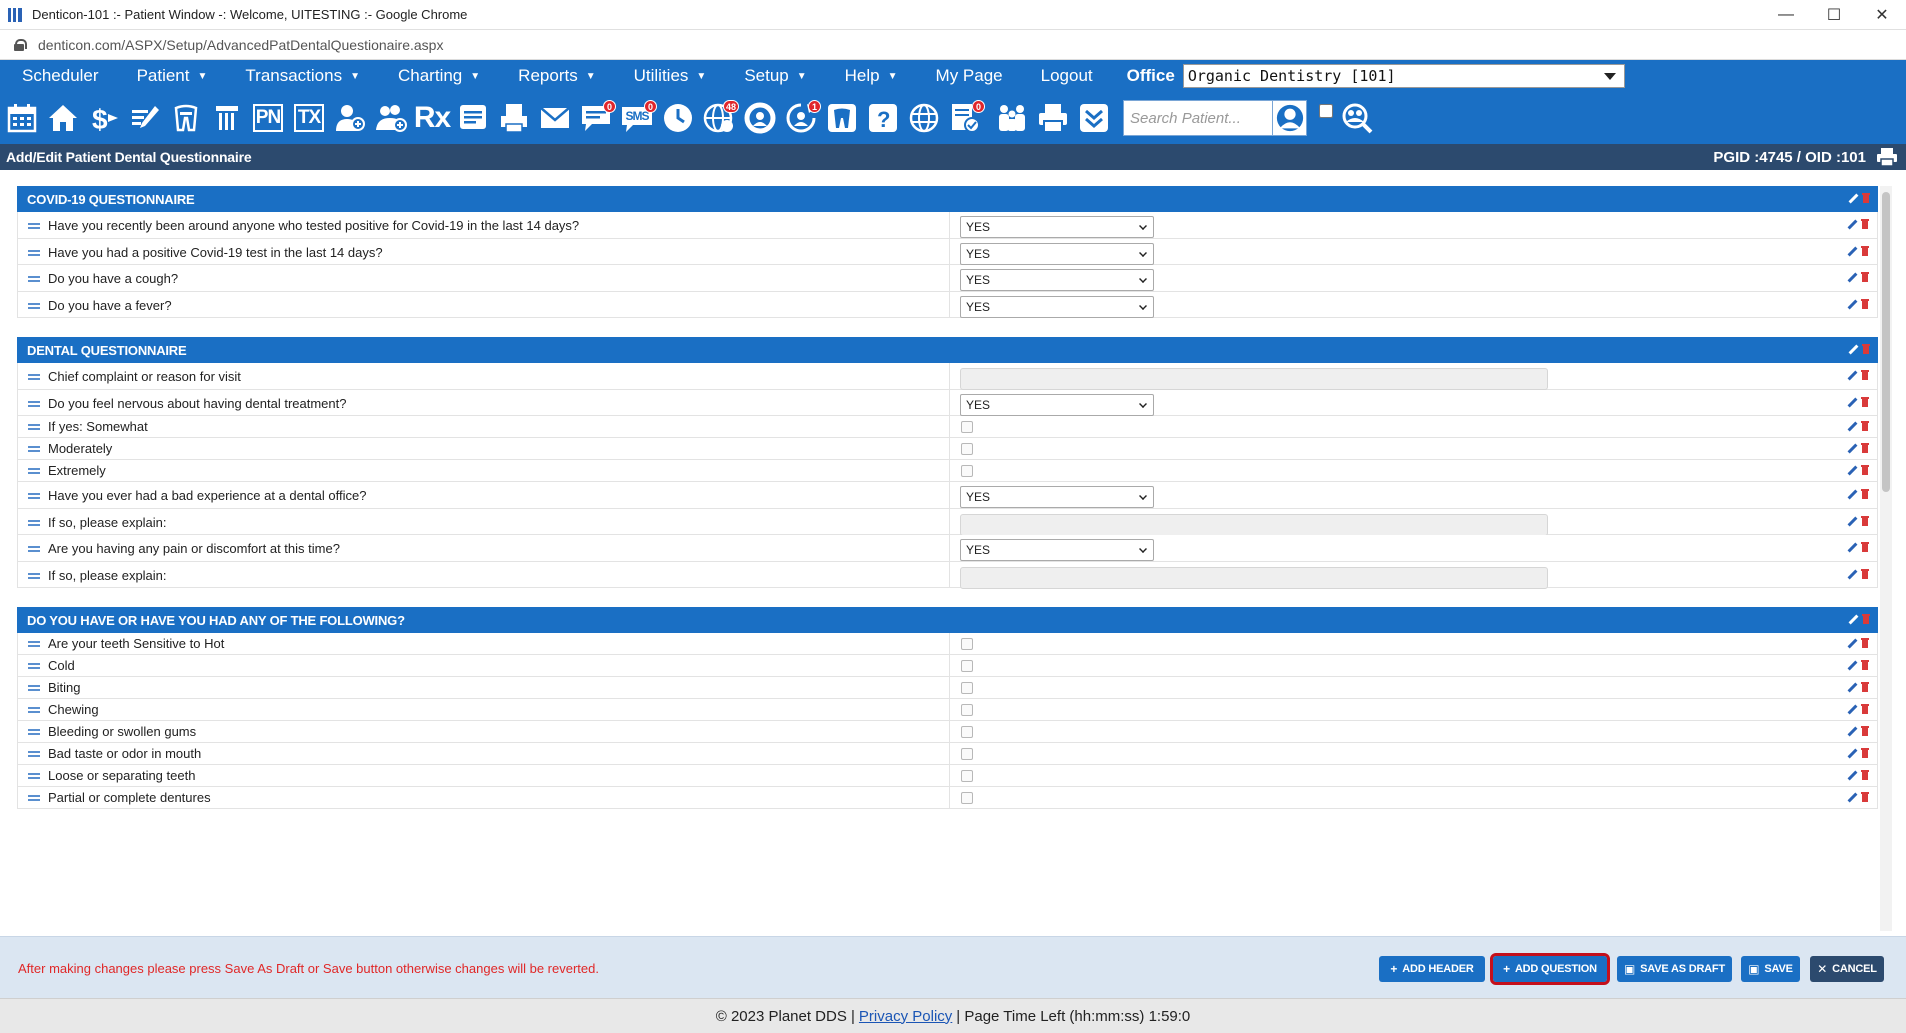 This screenshot has width=1906, height=1033. Describe the element at coordinates (842, 118) in the screenshot. I see `tooth-chart-icon` at that location.